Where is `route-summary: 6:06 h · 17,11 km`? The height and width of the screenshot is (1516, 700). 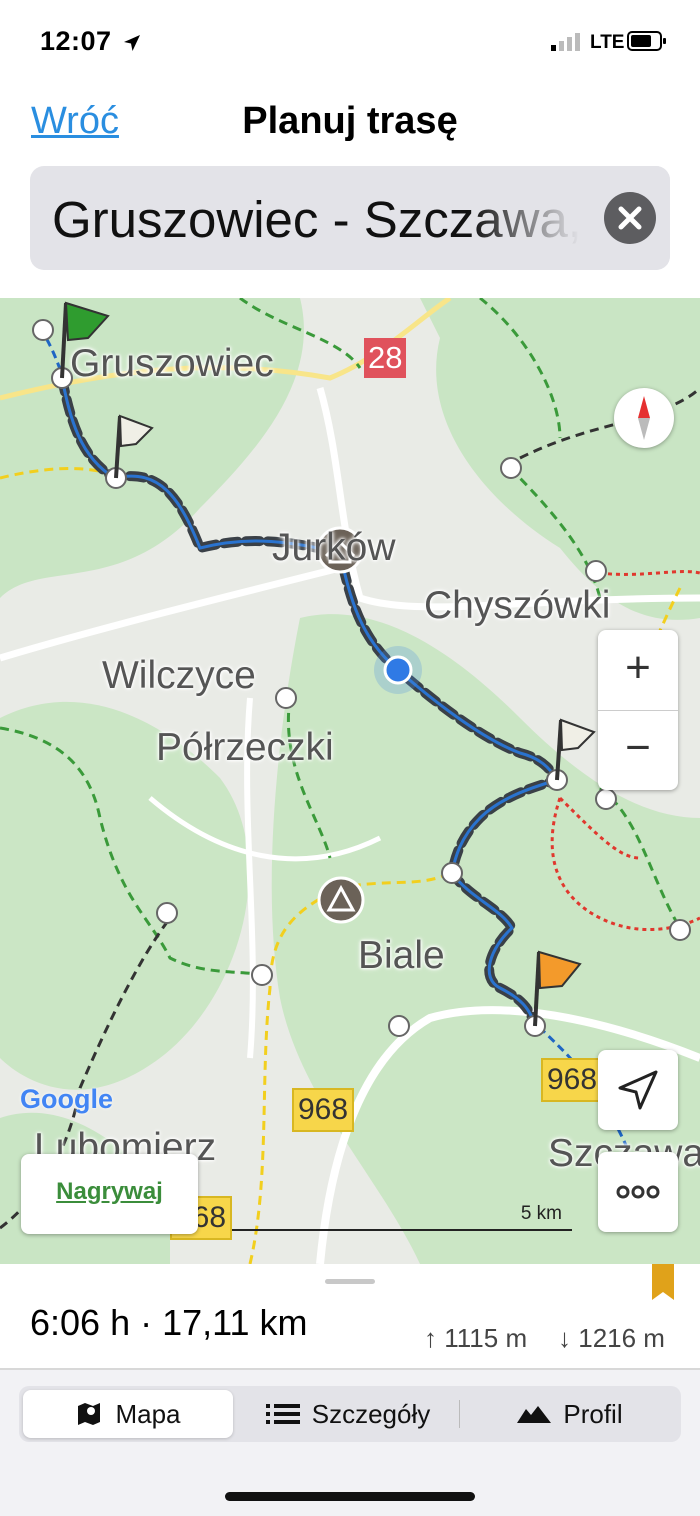 route-summary: 6:06 h · 17,11 km is located at coordinates (169, 1322).